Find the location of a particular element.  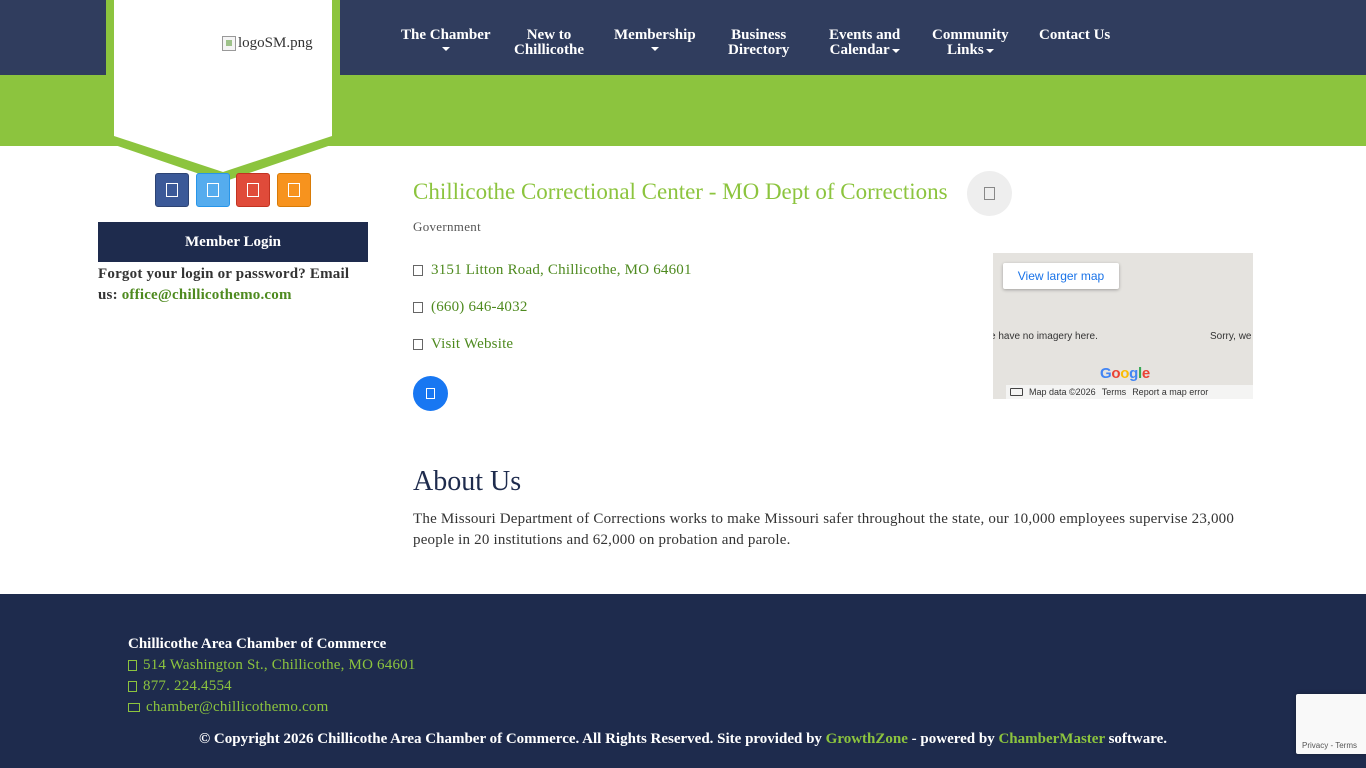

nav-label: Events and is located at coordinates (865, 35).